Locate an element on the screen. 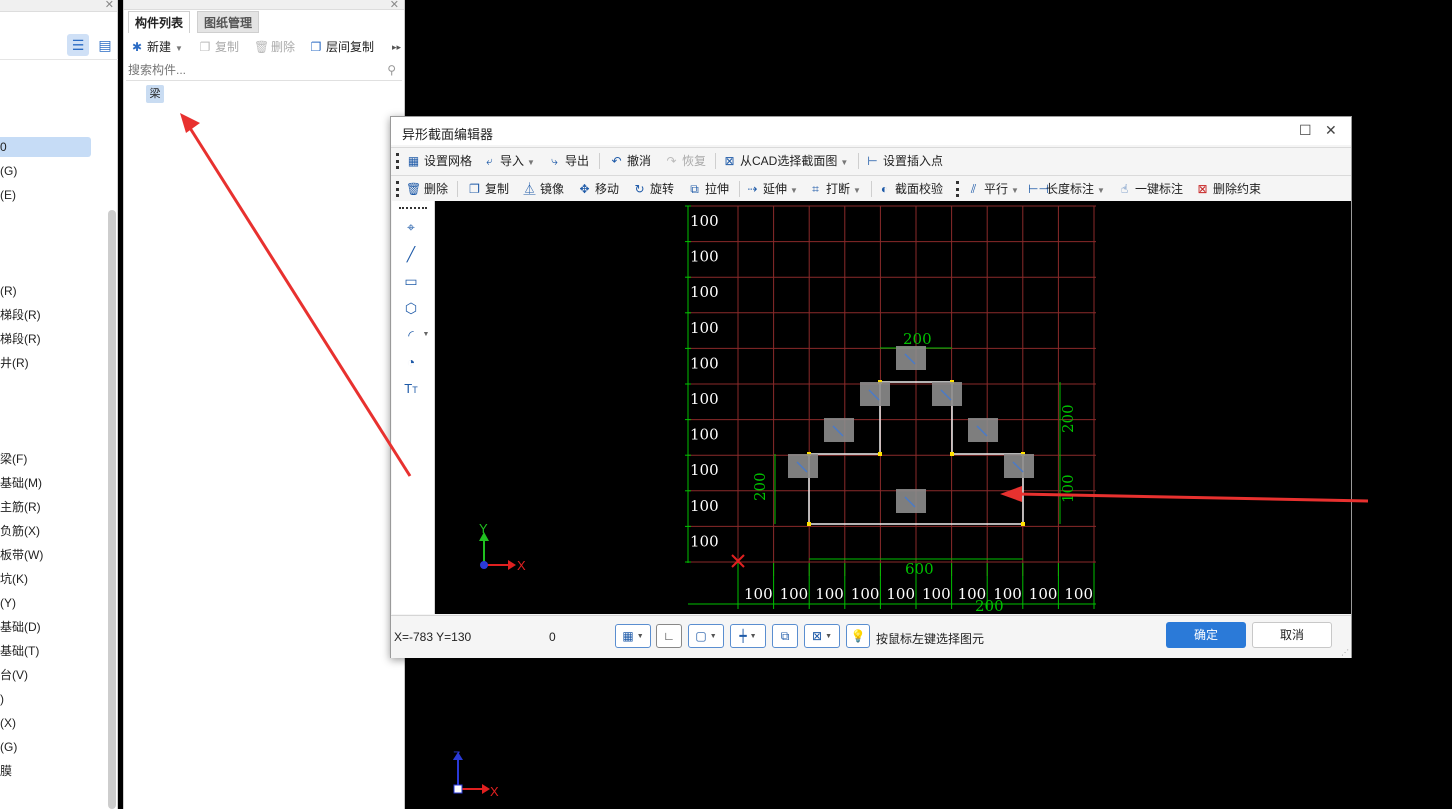  tree-item: (X) is located at coordinates (8, 723).